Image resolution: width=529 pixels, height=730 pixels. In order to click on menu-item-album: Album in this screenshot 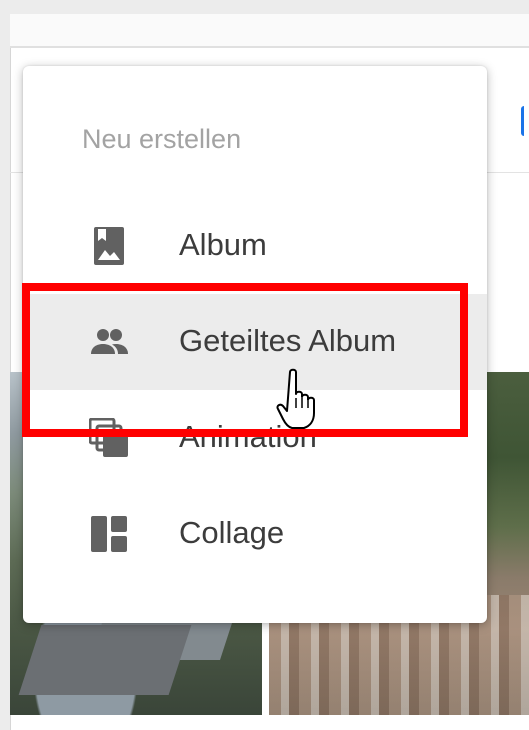, I will do `click(255, 246)`.